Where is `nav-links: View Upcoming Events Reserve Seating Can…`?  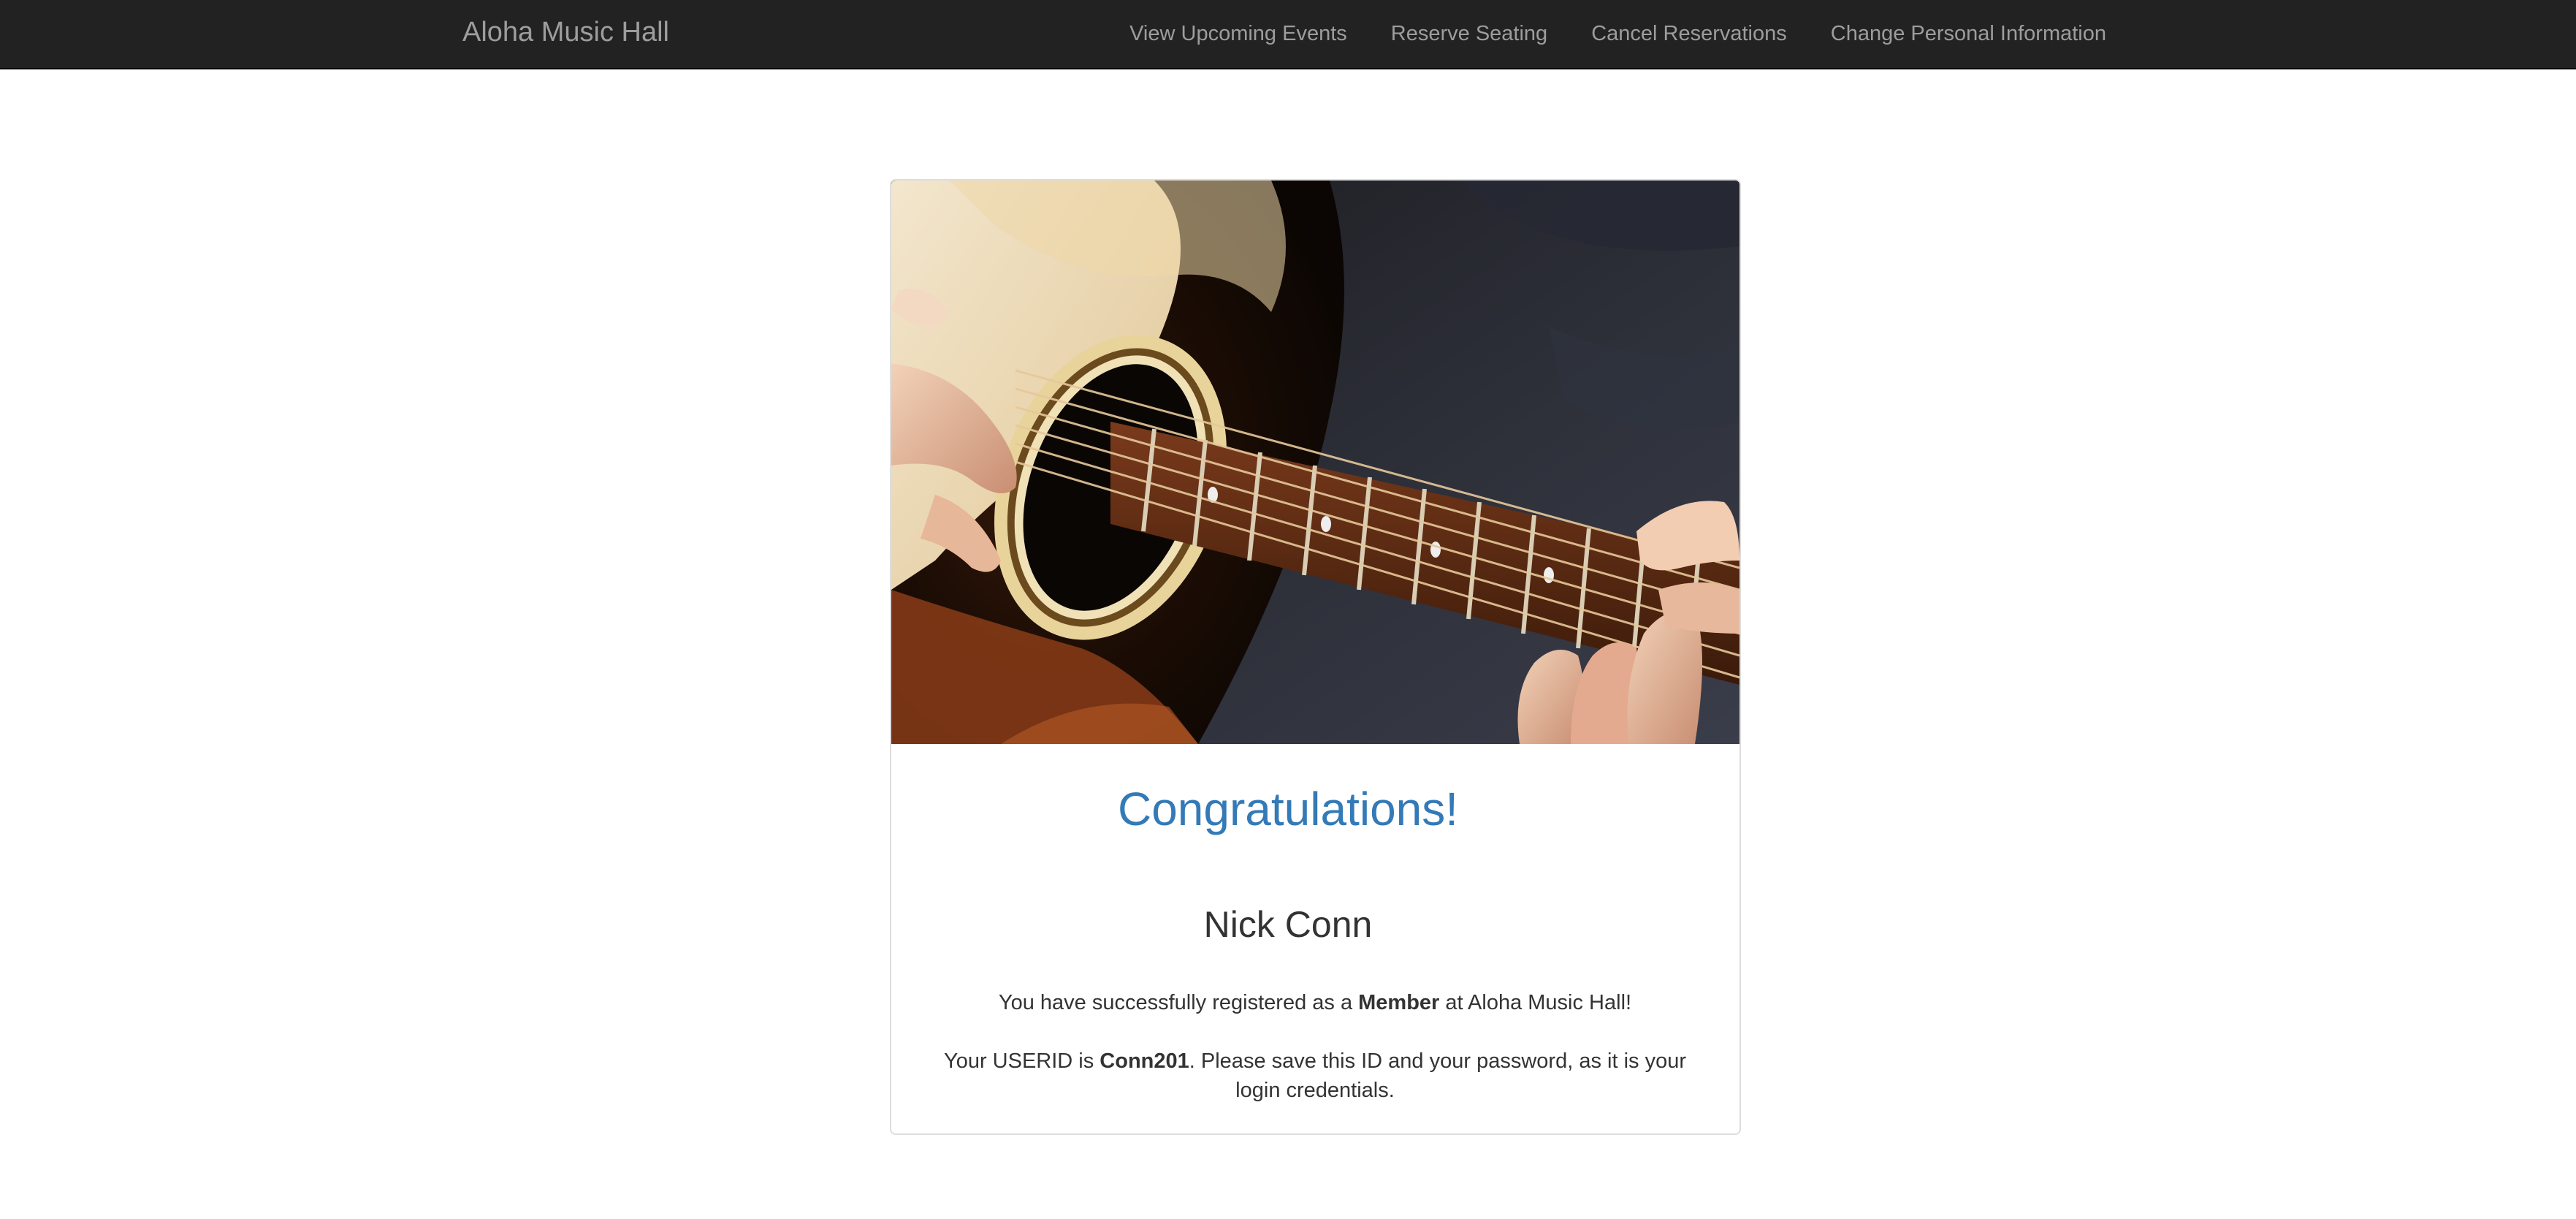
nav-links: View Upcoming Events Reserve Seating Can… is located at coordinates (1607, 34).